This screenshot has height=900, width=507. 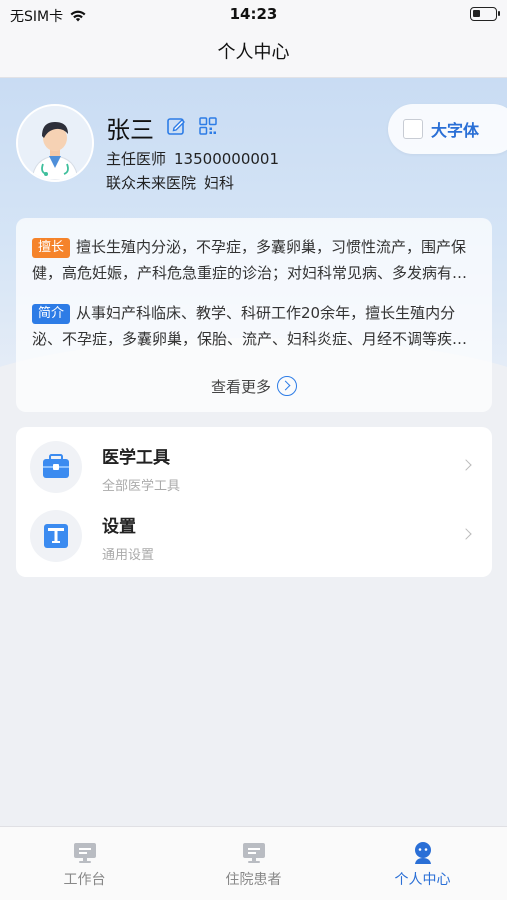 What do you see at coordinates (240, 387) in the screenshot?
I see `see-more-label: 查看更多` at bounding box center [240, 387].